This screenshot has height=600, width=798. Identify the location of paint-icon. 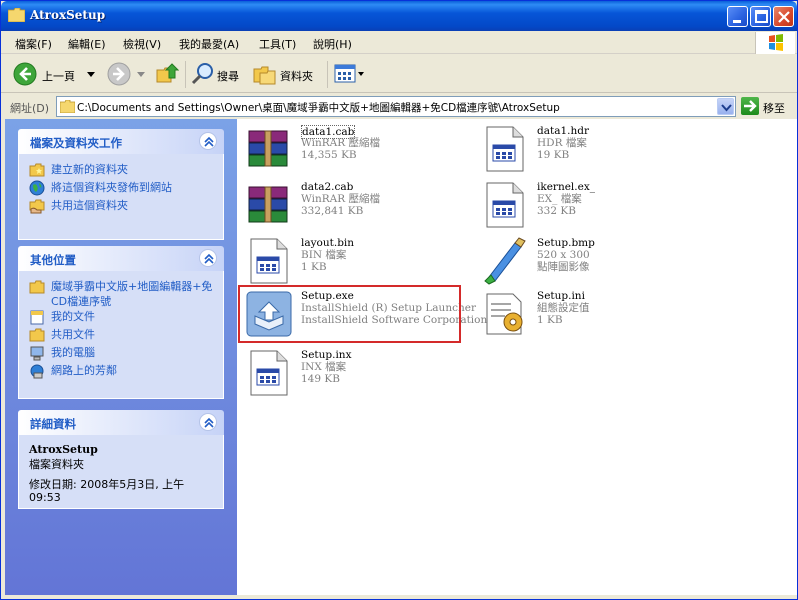
(505, 261).